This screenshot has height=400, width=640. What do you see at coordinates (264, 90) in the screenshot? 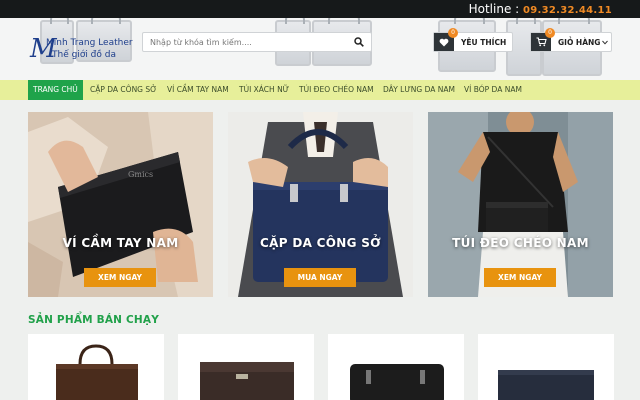
I see `nav-item-womens-handbags: Túi xách nữ` at bounding box center [264, 90].